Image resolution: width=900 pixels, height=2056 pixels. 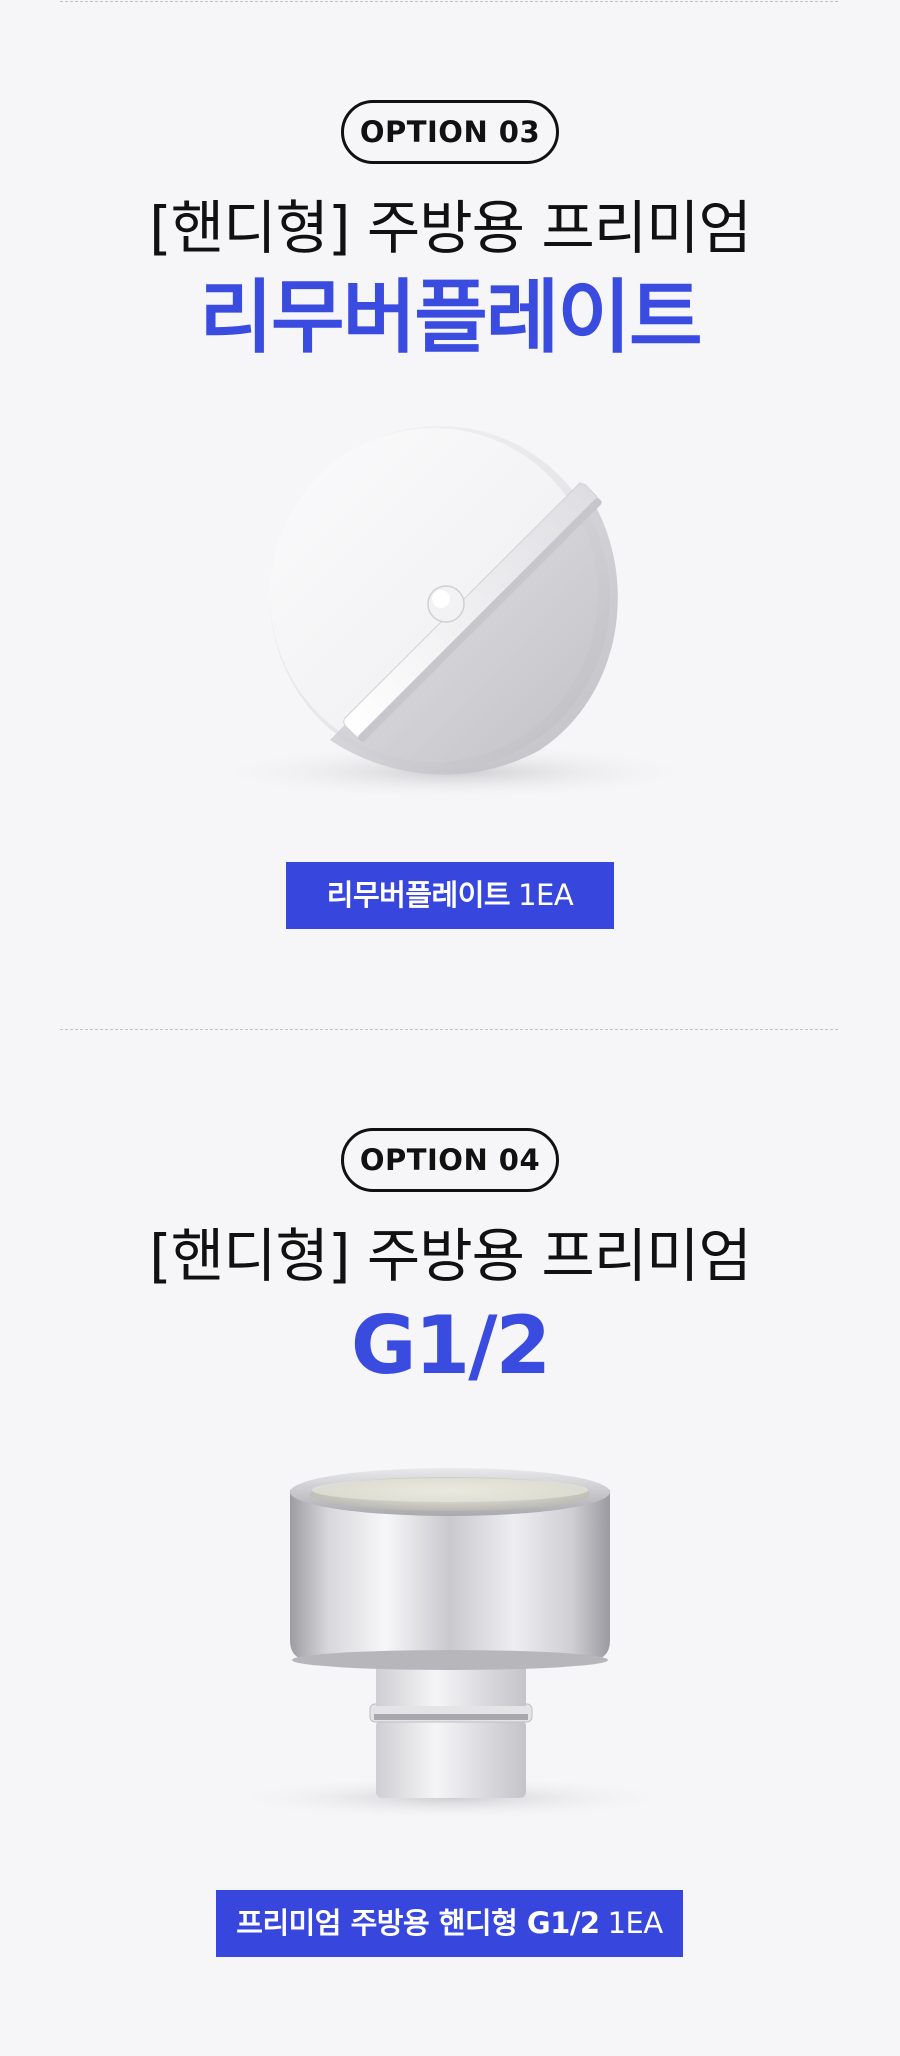 I want to click on tag-product-name: 프리미엄 주방용 핸디형 G1/2, so click(x=418, y=1923).